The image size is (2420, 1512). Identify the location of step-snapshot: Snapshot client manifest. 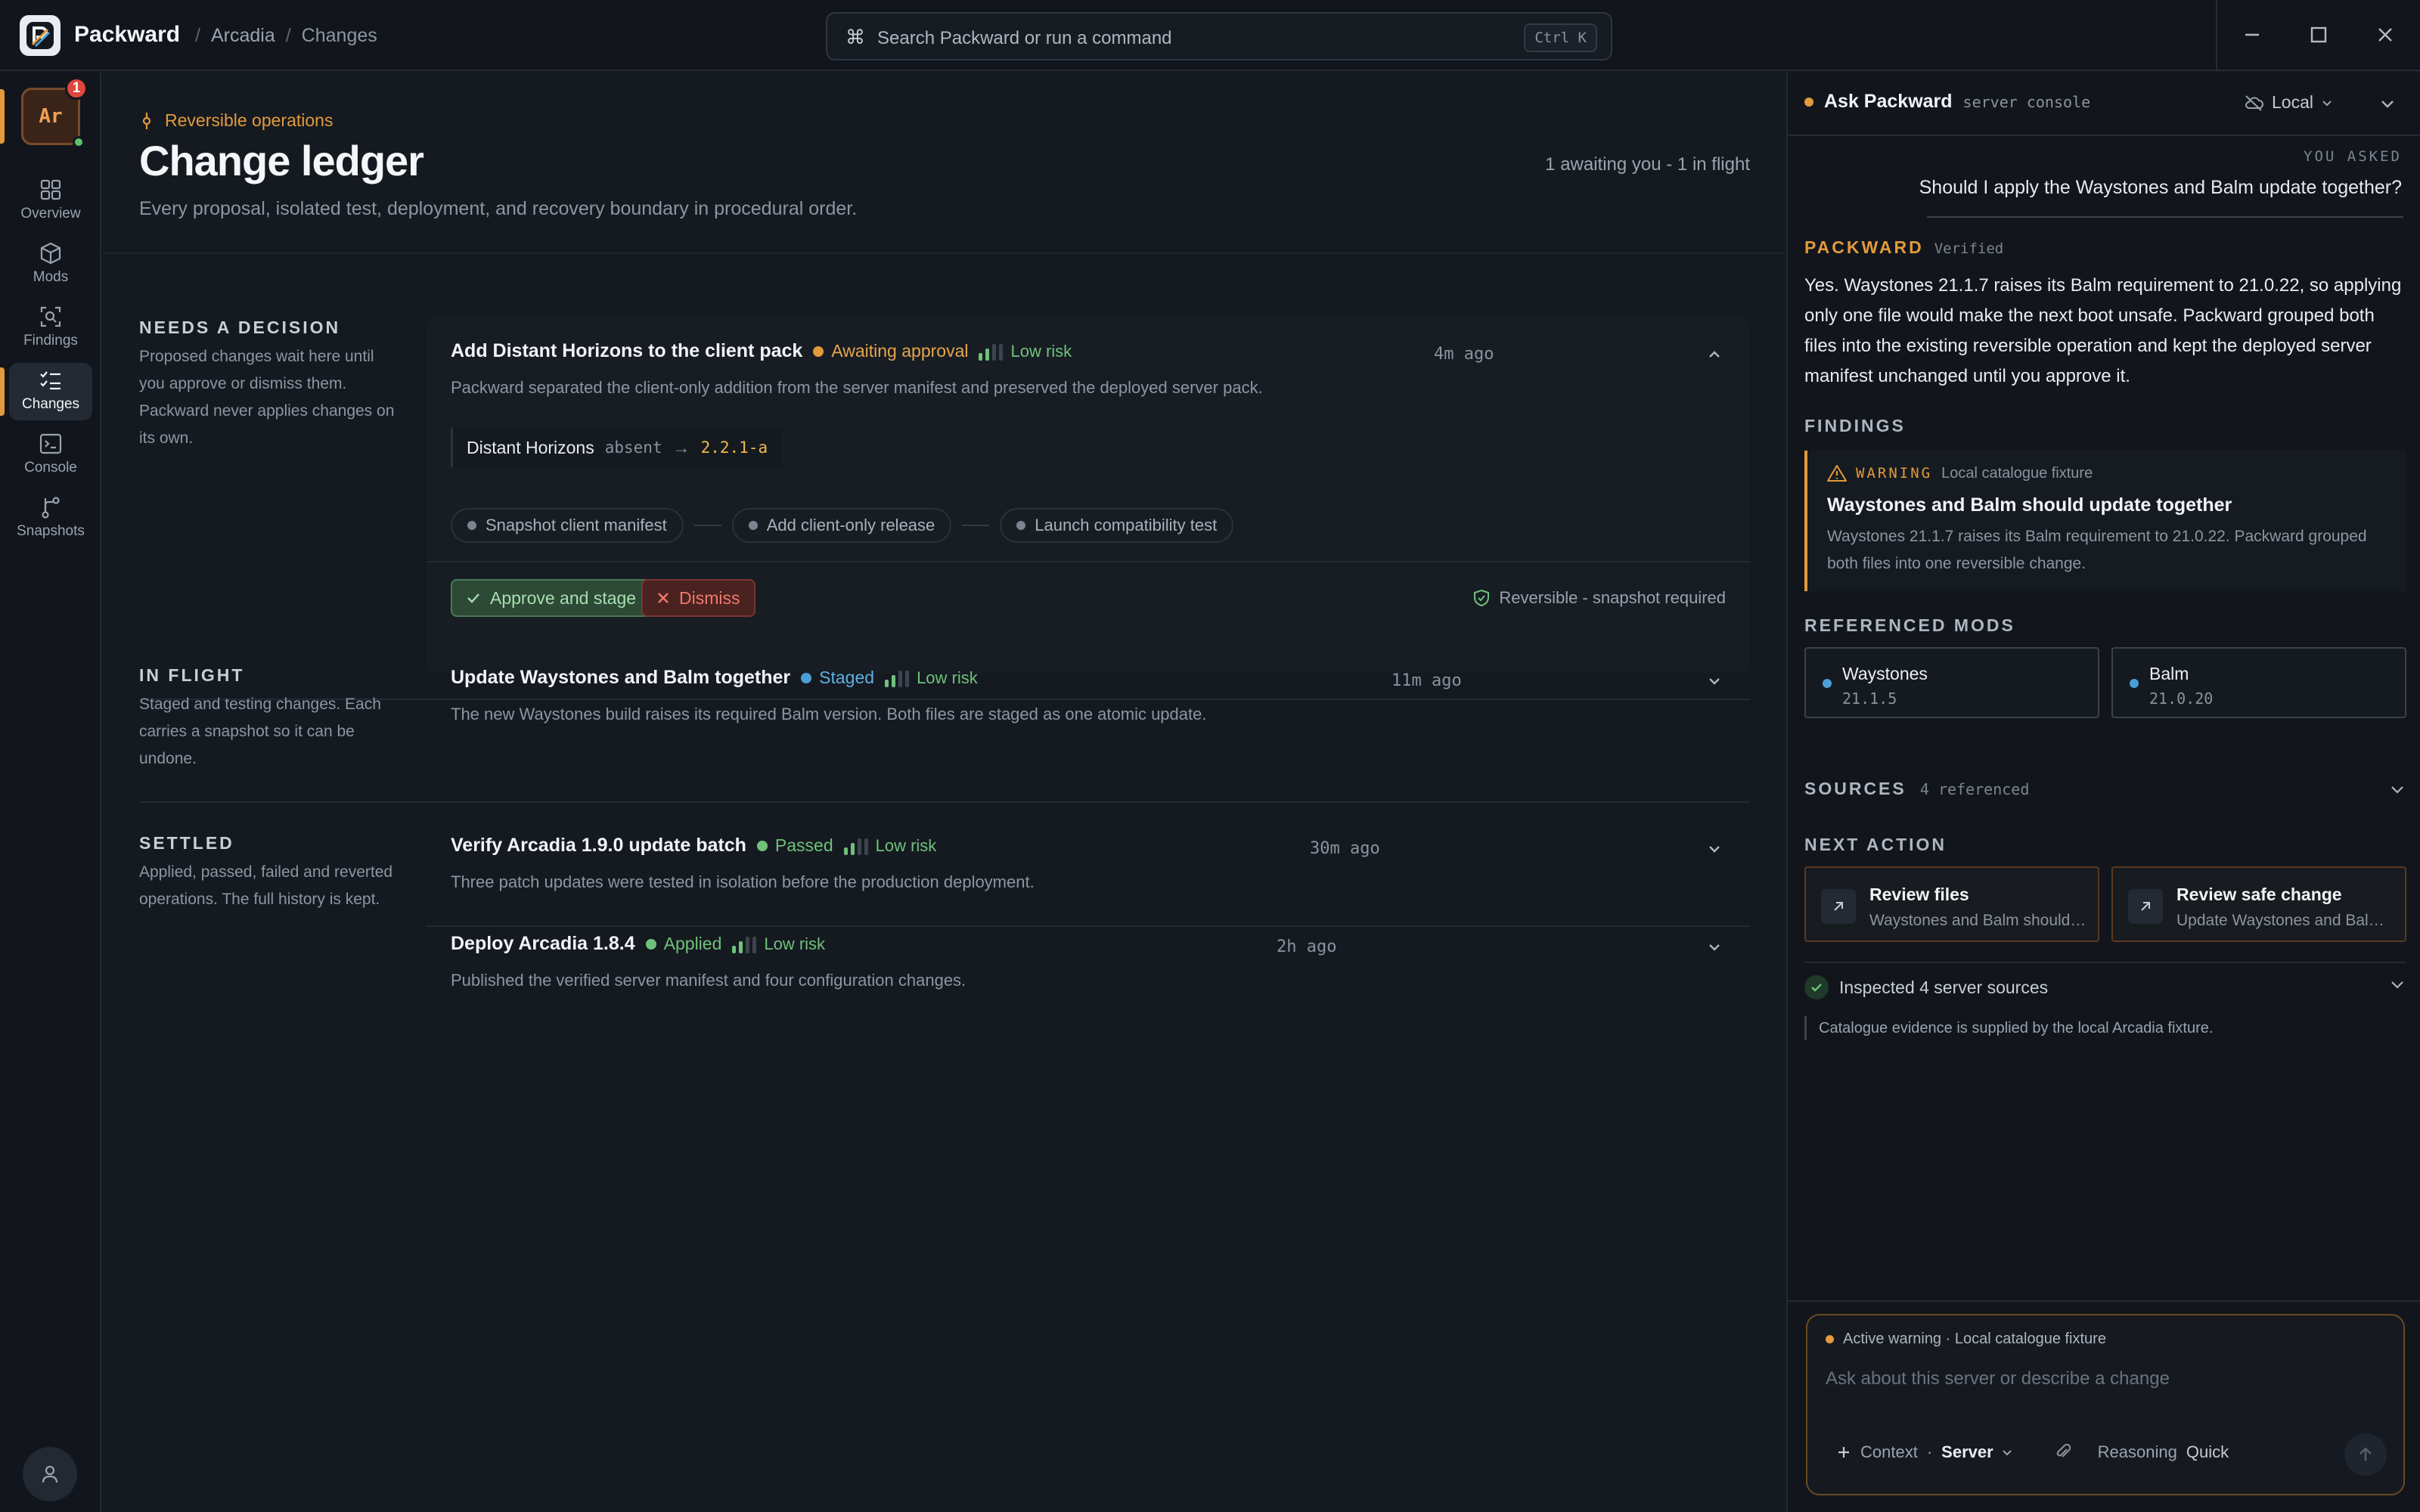
(567, 525).